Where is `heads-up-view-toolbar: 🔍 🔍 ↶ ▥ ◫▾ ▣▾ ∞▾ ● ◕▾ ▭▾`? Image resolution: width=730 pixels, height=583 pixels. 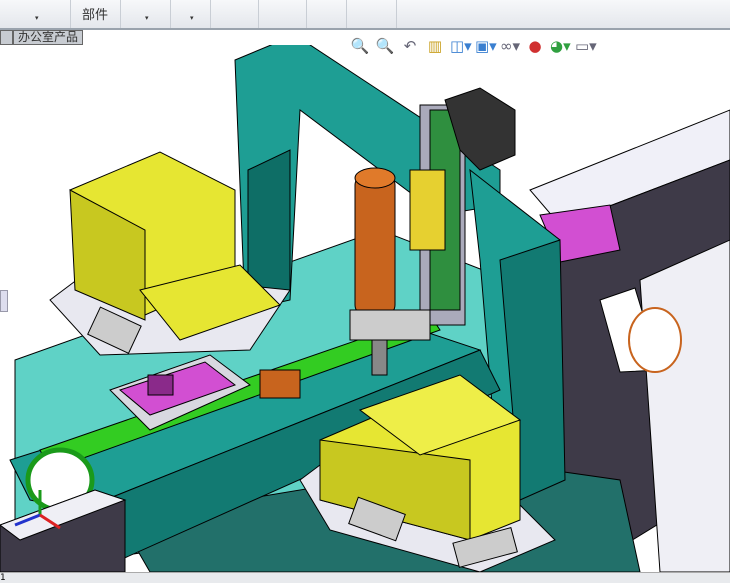
heads-up-view-toolbar: 🔍 🔍 ↶ ▥ ◫▾ ▣▾ ∞▾ ● ◕▾ ▭▾ is located at coordinates (473, 46).